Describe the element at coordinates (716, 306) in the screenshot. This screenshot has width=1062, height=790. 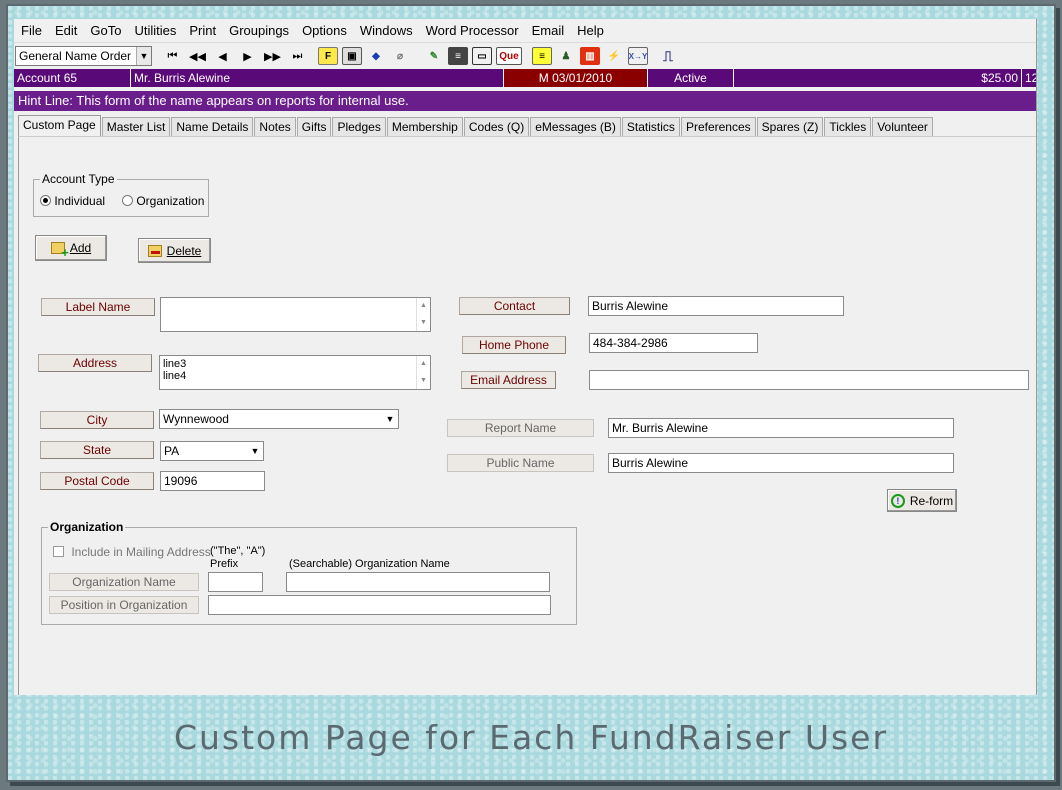
I see `contact-input: Burris Alewine` at that location.